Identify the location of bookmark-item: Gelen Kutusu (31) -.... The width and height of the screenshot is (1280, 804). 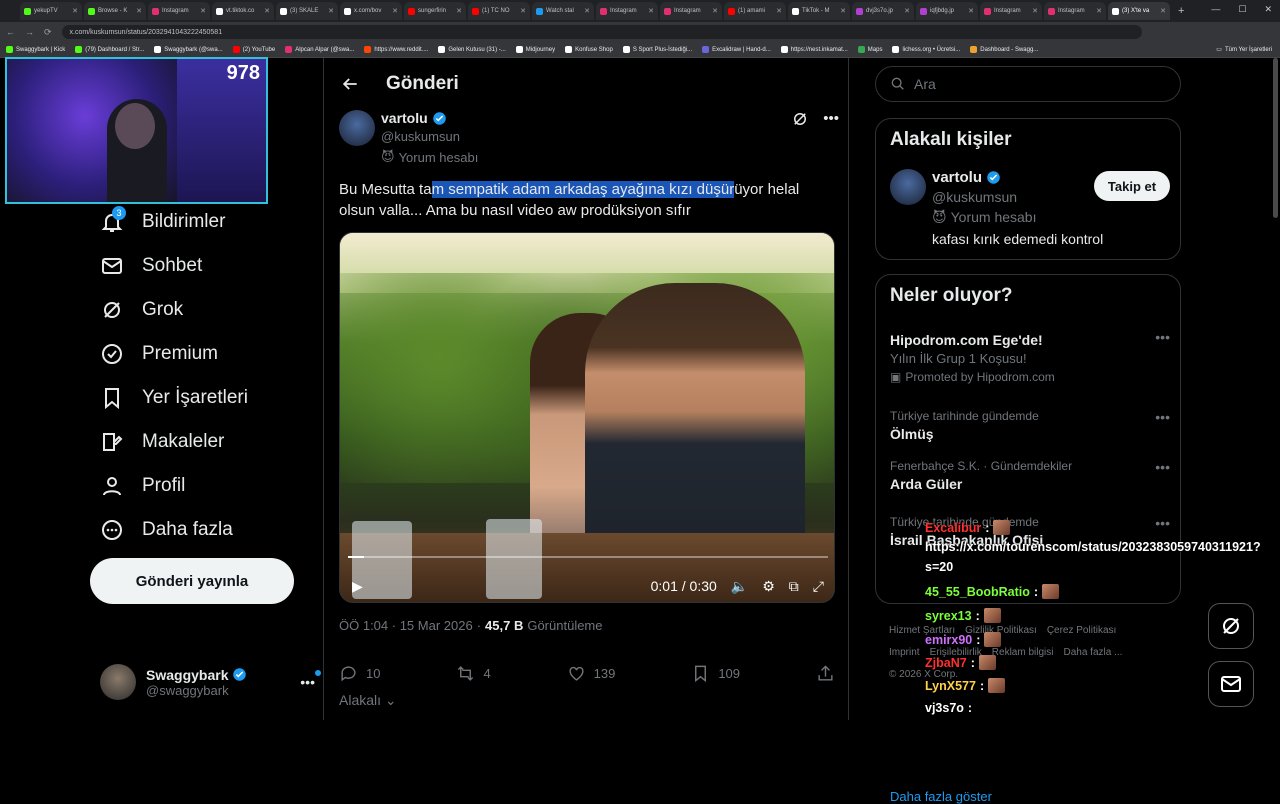
(472, 49).